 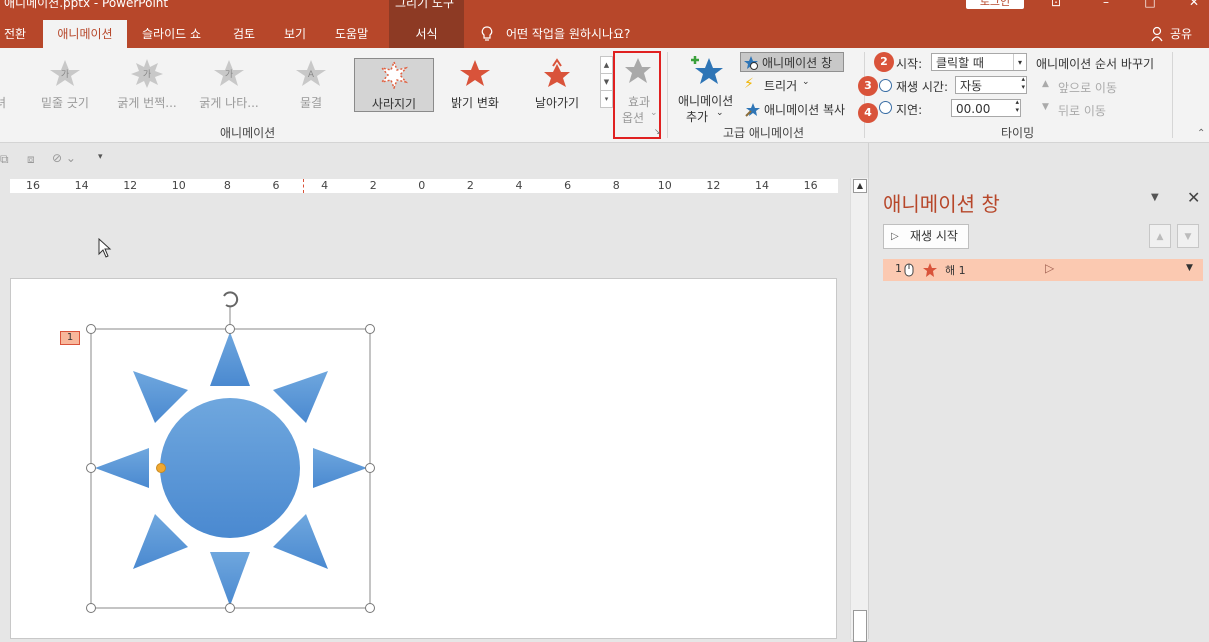 I want to click on move-later-button: ▼ 뒤로 이동, so click(x=1088, y=110).